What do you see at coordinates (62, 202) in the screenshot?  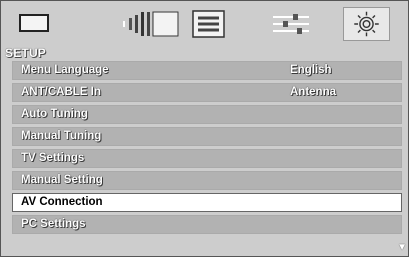 I see `menu-item-label: AV Connection` at bounding box center [62, 202].